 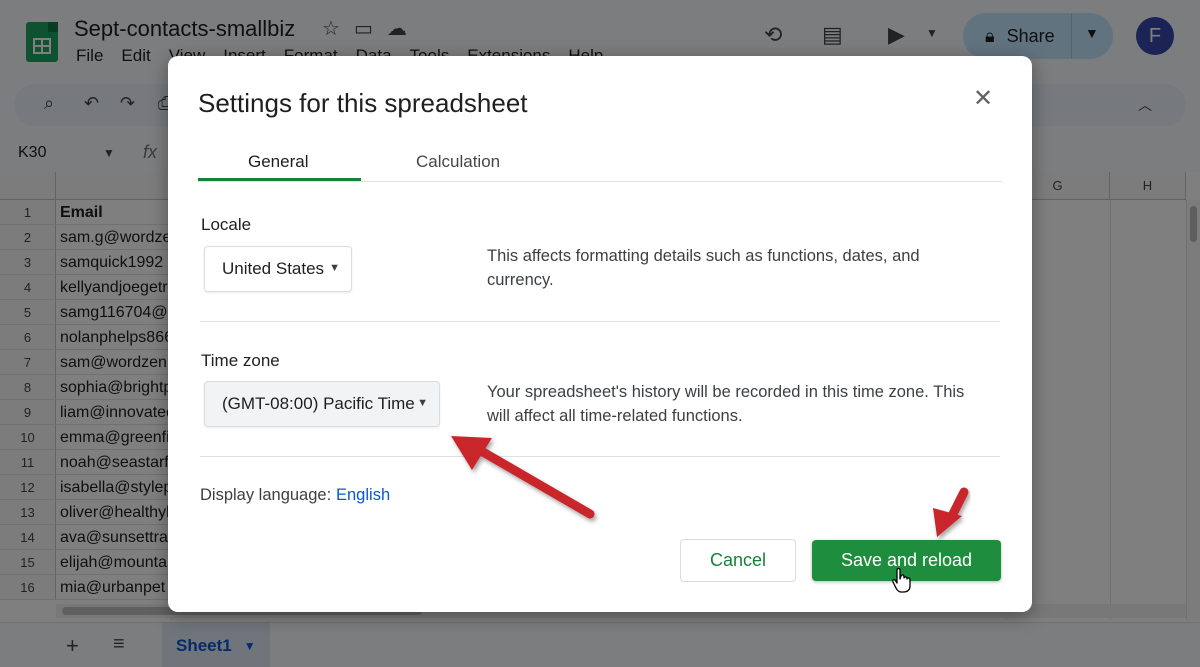 What do you see at coordinates (266, 495) in the screenshot?
I see `display-language-label: Display language:` at bounding box center [266, 495].